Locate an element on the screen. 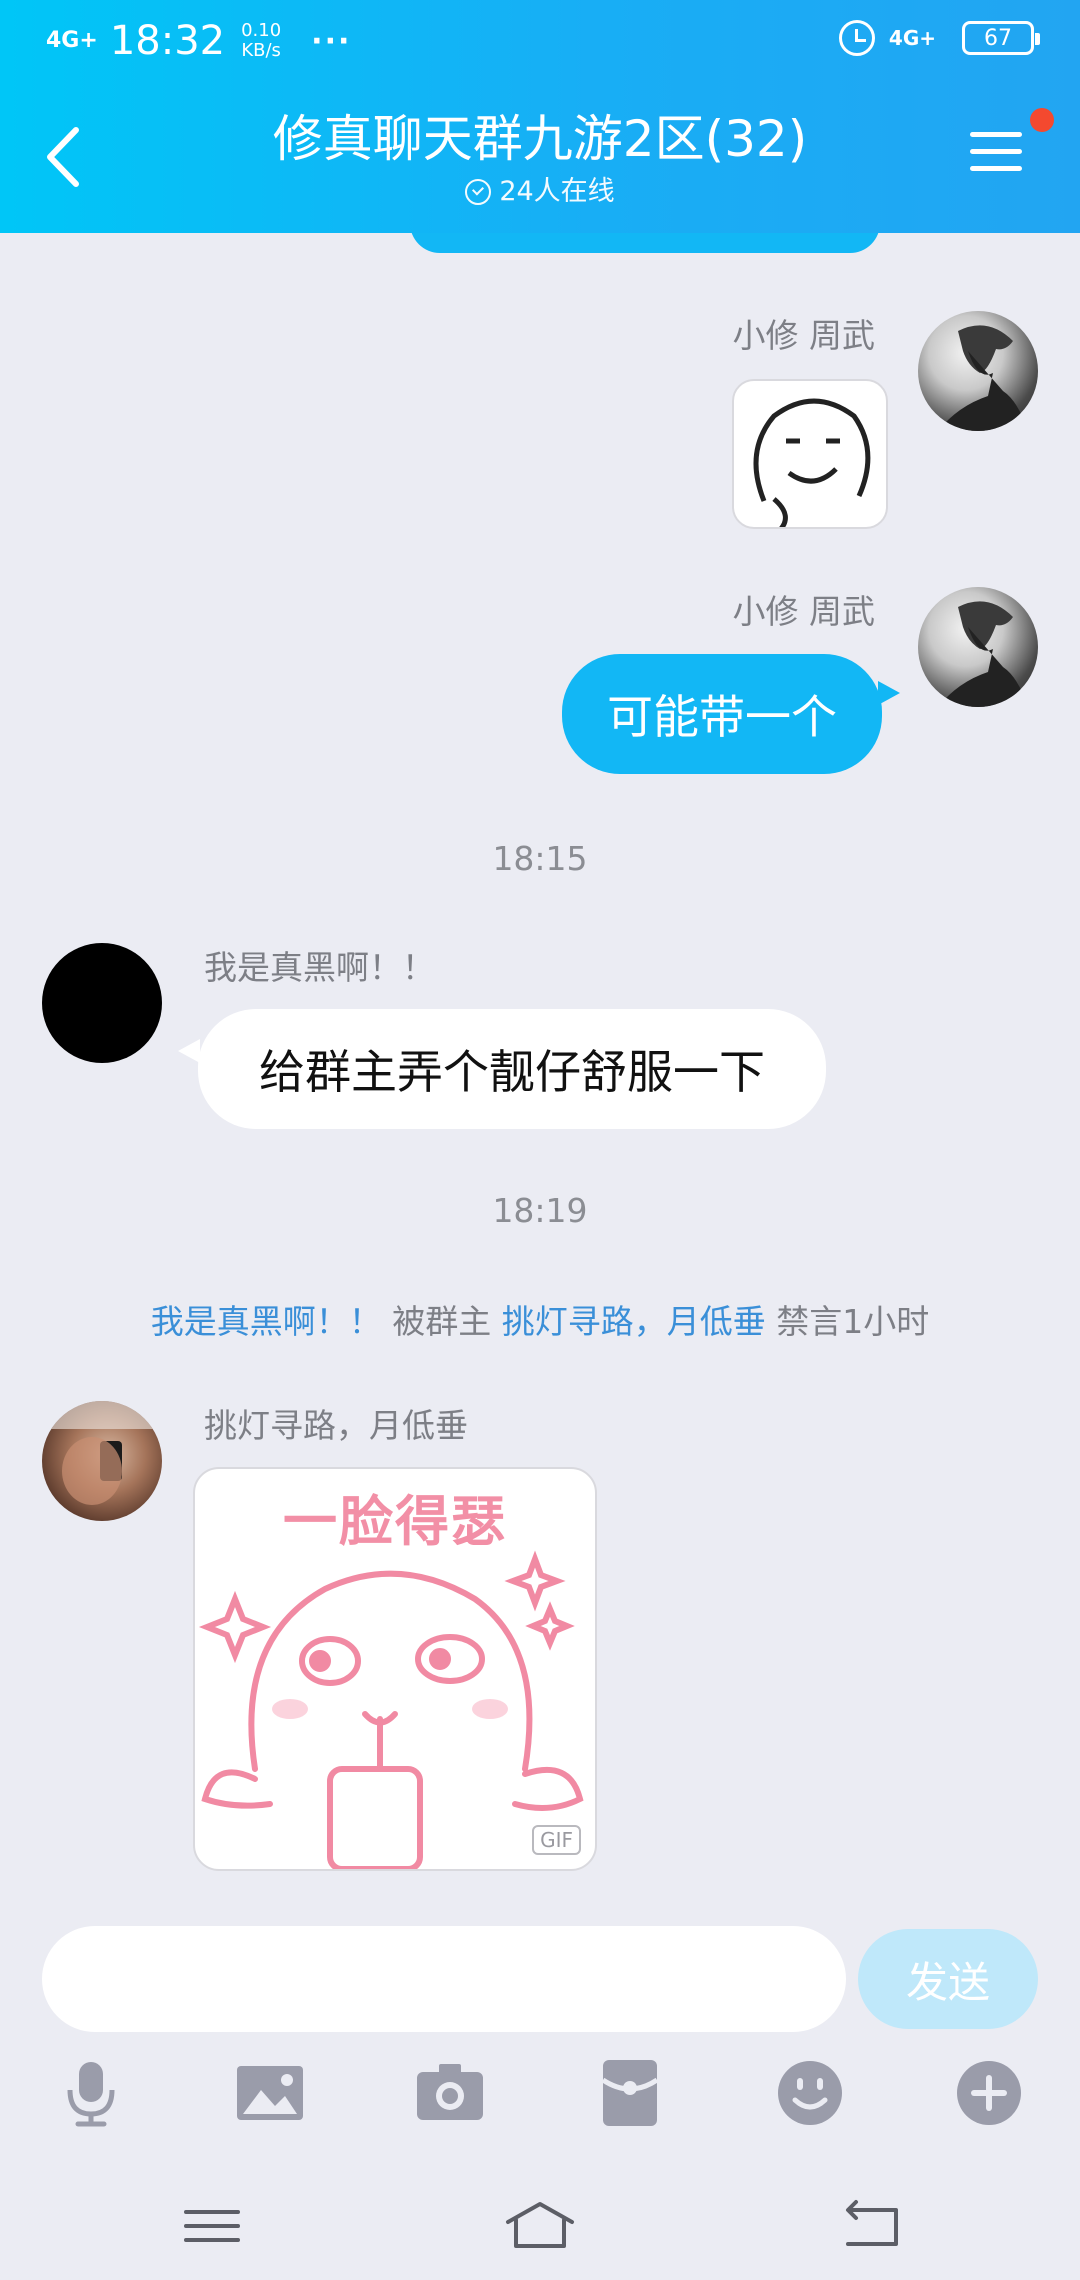 Image resolution: width=1080 pixels, height=2280 pixels. status-time: 18:32 is located at coordinates (167, 41).